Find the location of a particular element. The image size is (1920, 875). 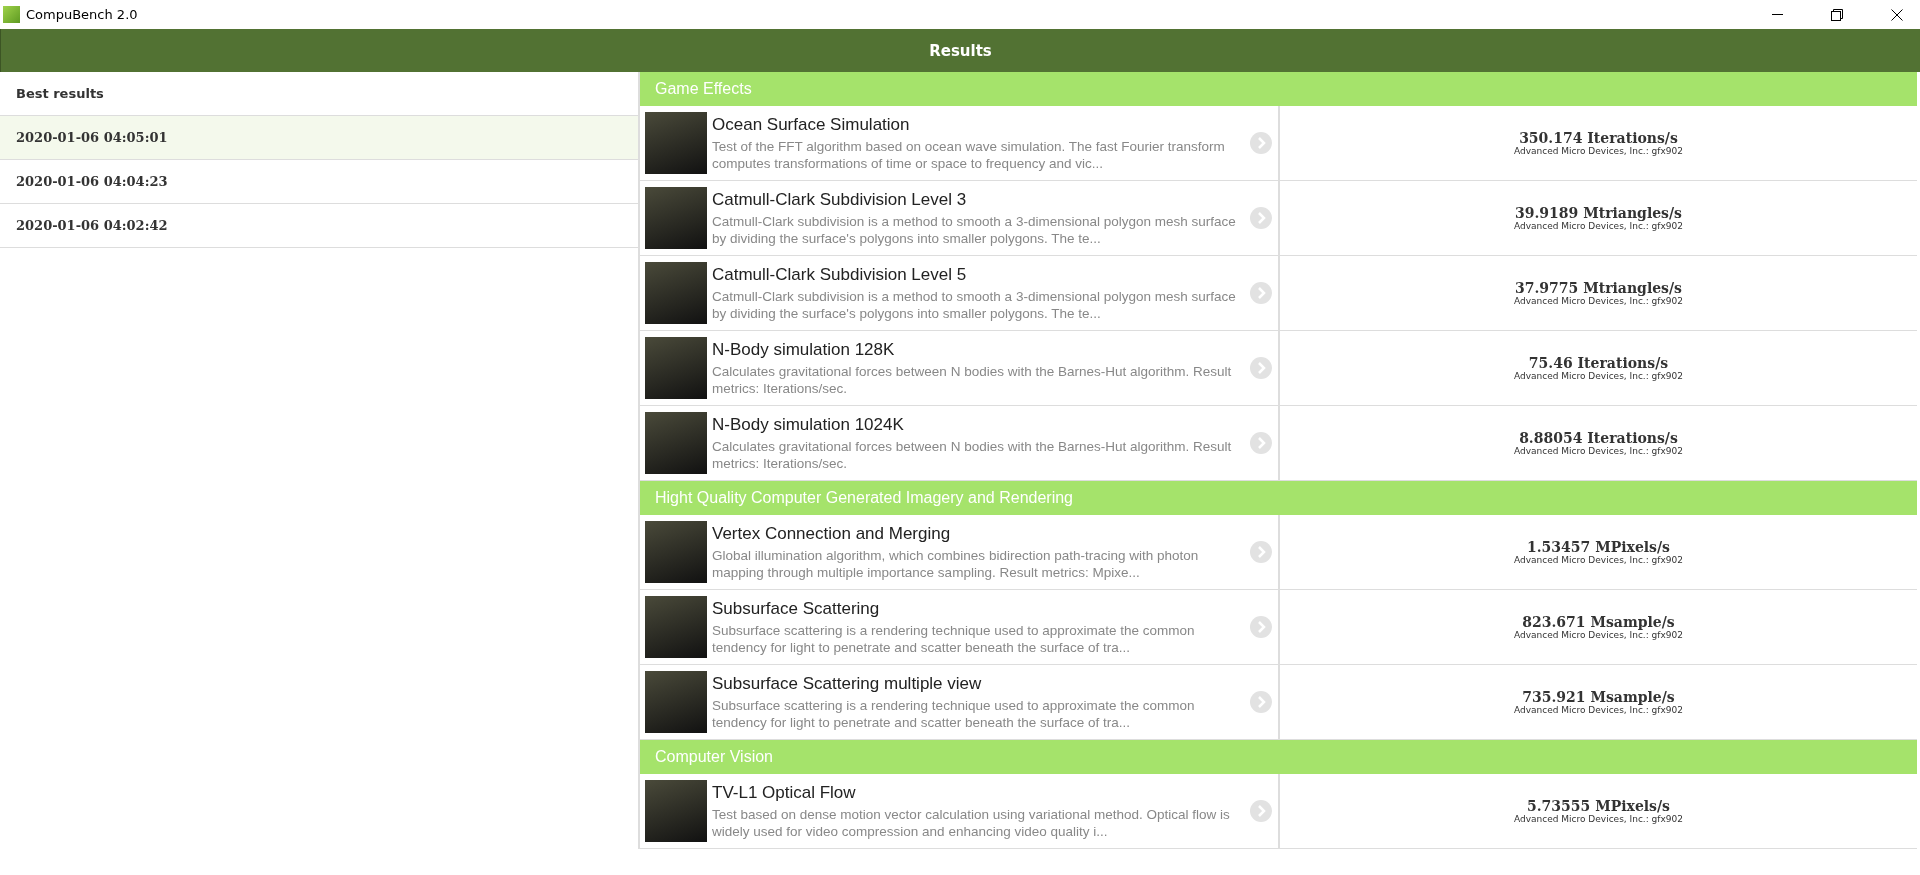

window-title: CompuBench 2.0 is located at coordinates (82, 14).